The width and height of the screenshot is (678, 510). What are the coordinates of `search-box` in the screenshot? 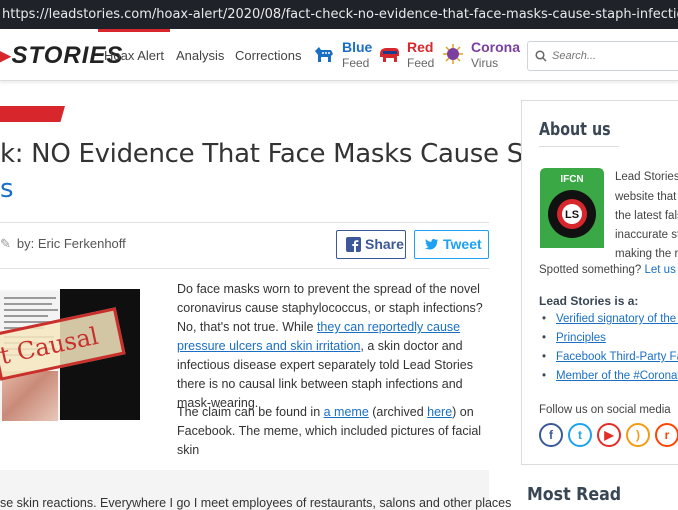 It's located at (602, 56).